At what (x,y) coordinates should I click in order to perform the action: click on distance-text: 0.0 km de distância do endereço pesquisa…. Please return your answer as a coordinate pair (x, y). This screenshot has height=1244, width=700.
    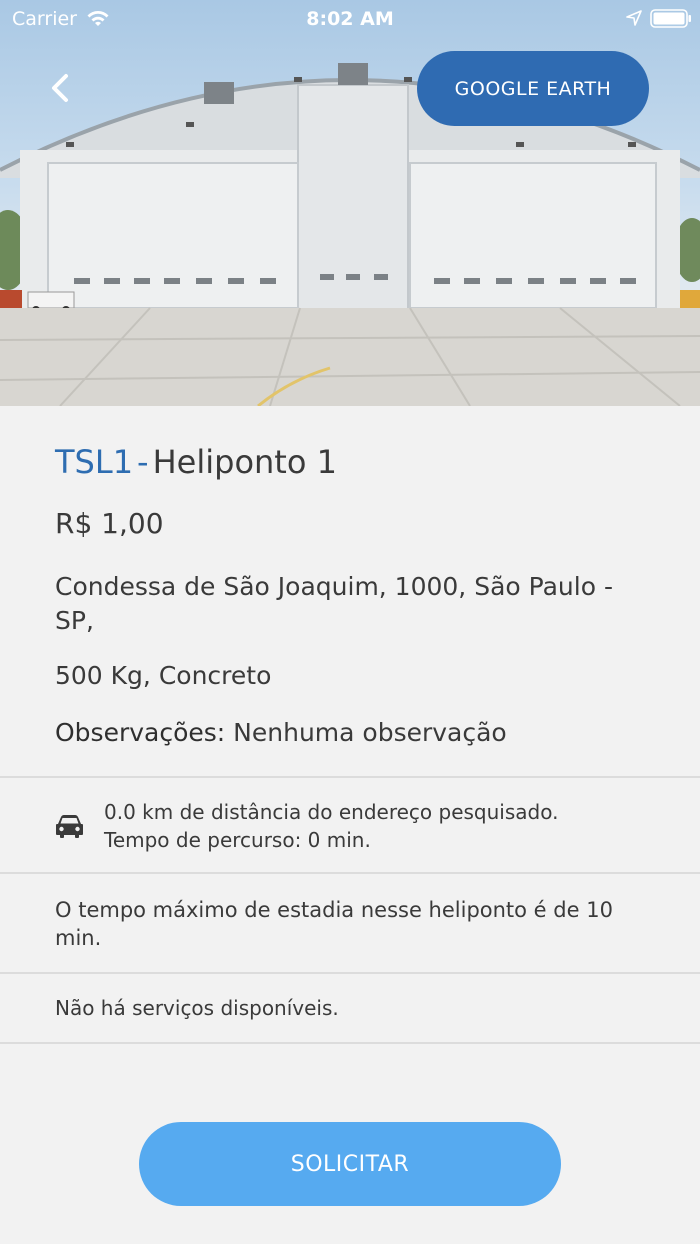
    Looking at the image, I should click on (331, 812).